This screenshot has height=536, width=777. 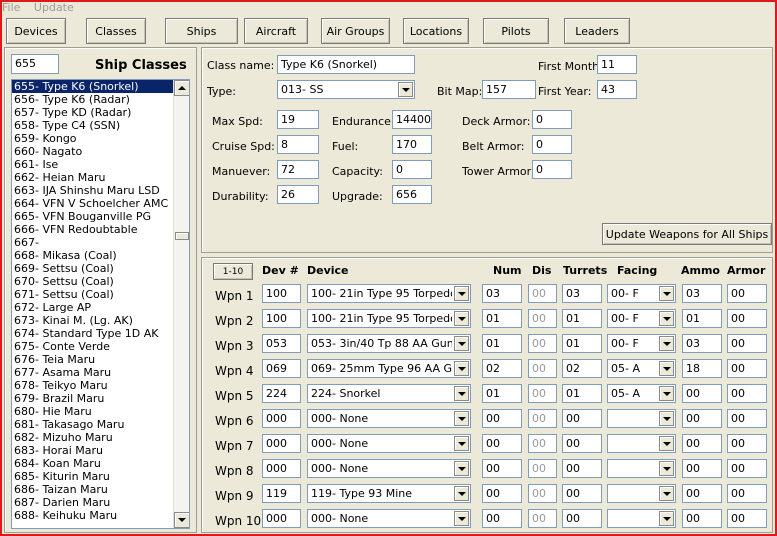 What do you see at coordinates (181, 520) in the screenshot?
I see `scroll-down-arrow-icon` at bounding box center [181, 520].